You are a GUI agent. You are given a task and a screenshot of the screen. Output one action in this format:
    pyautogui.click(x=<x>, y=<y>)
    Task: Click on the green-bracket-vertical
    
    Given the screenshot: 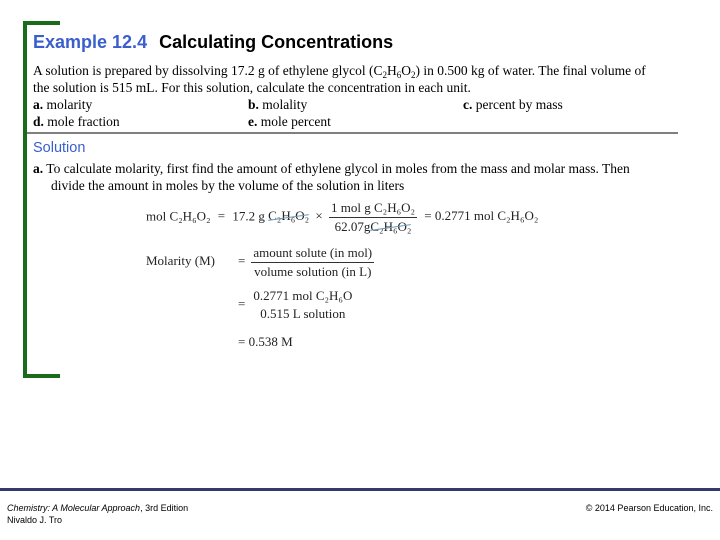 What is the action you would take?
    pyautogui.click(x=25, y=199)
    